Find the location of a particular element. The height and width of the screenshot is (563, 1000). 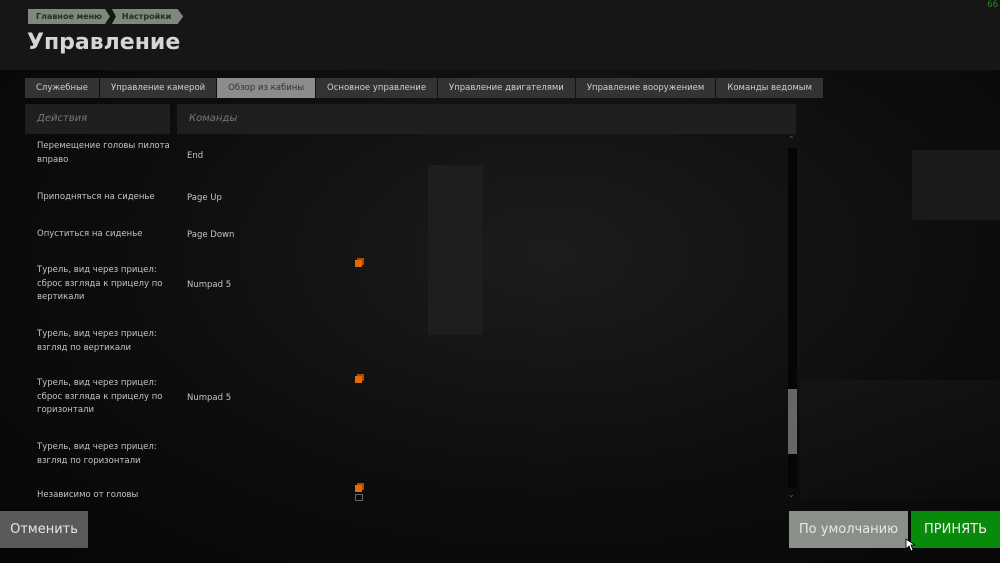

cancel-button: Отменить is located at coordinates (44, 529).